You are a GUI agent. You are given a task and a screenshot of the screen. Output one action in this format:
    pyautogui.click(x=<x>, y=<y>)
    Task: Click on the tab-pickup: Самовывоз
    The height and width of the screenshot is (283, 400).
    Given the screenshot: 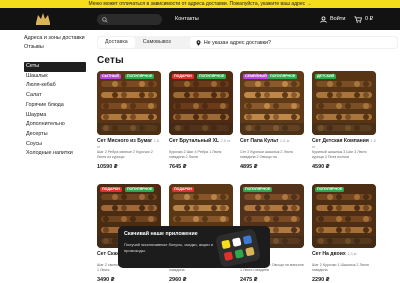 What is the action you would take?
    pyautogui.click(x=157, y=42)
    